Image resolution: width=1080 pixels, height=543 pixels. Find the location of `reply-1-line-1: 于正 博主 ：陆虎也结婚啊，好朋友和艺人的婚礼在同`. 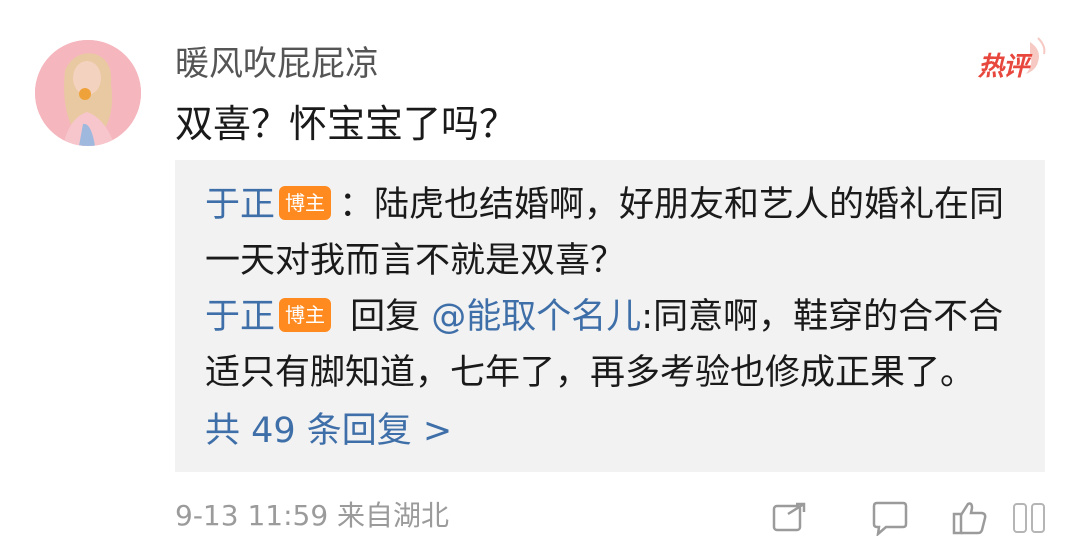

reply-1-line-1: 于正 博主 ：陆虎也结婚啊，好朋友和艺人的婚礼在同 is located at coordinates (604, 205).